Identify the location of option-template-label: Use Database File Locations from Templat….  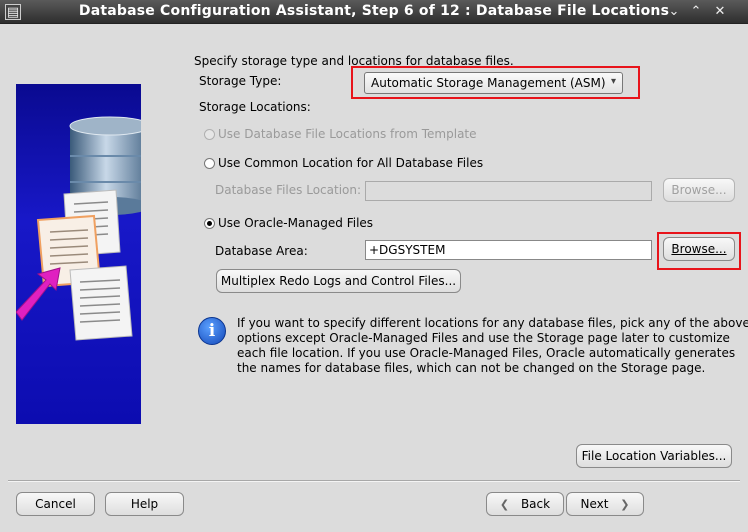
(347, 134).